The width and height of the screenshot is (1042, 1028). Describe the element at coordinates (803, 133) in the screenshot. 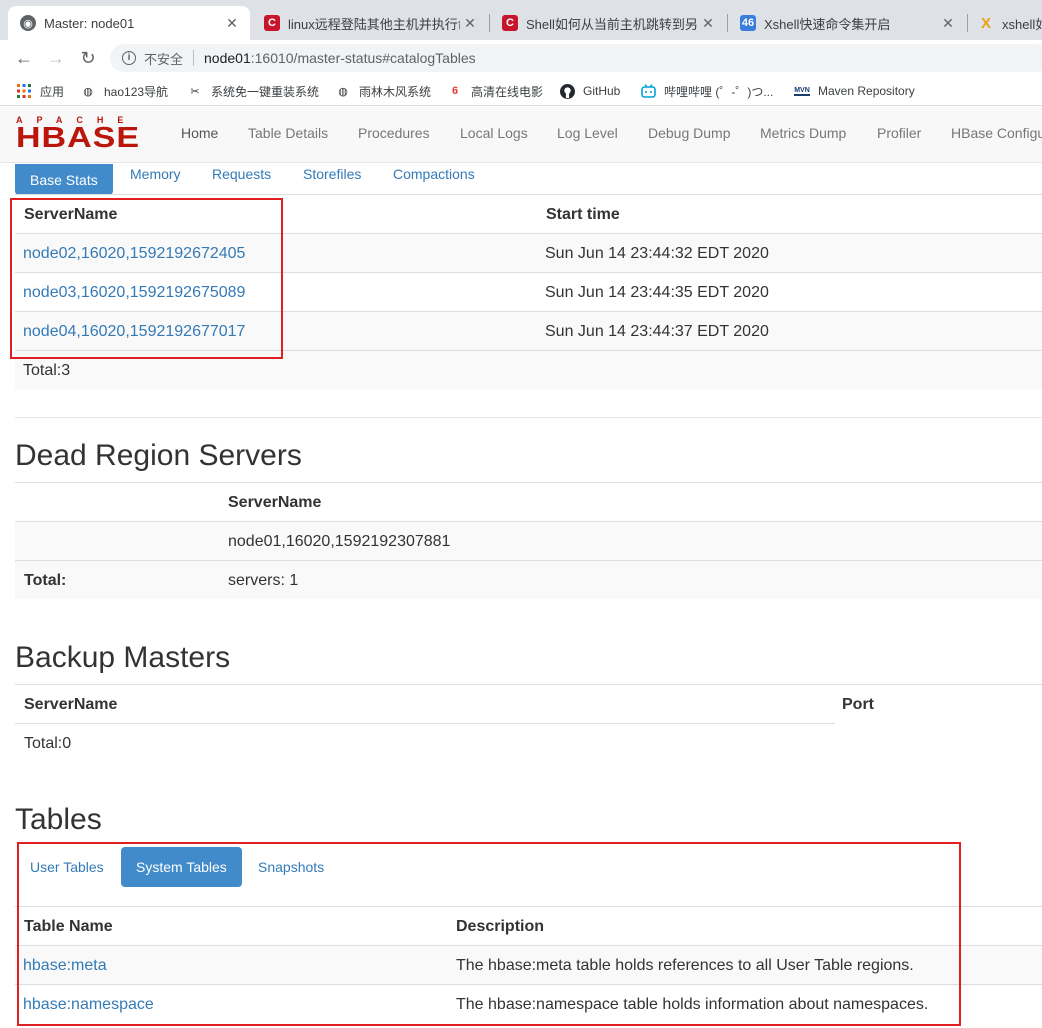

I see `nav-metrics-dump: Metrics Dump` at that location.